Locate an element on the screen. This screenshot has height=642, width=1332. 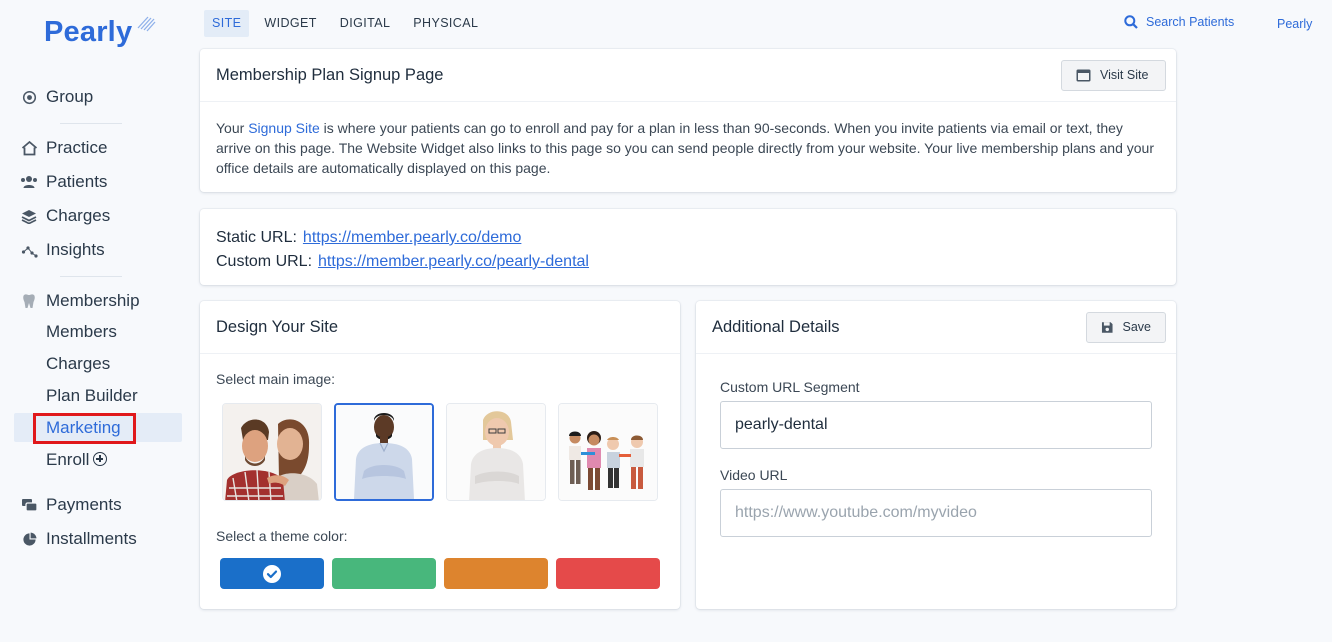
user-menu: Pearly is located at coordinates (1294, 24).